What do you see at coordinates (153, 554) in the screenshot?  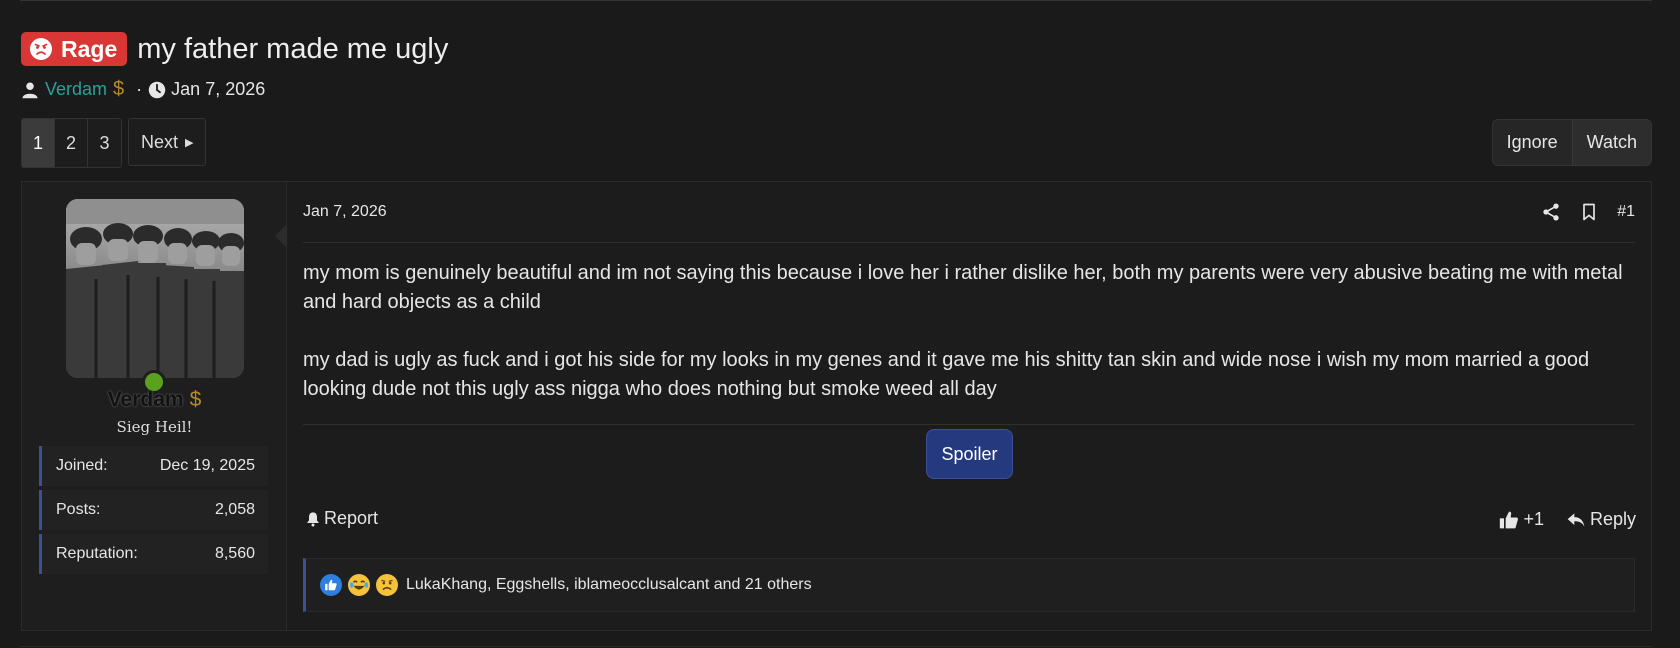 I see `stat-reputation: Reputation: 8,560` at bounding box center [153, 554].